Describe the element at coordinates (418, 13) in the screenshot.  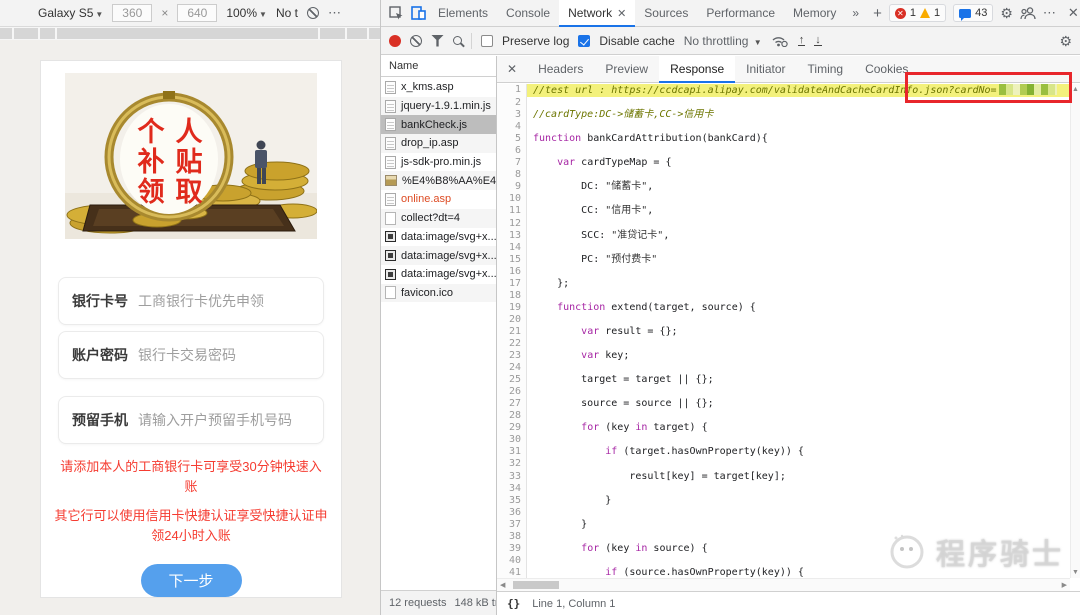
I see `device-toolbar-toggle-icon` at that location.